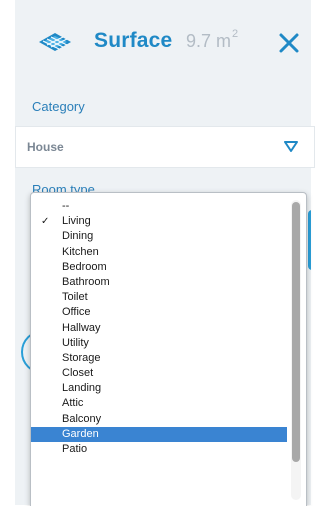 This screenshot has height=506, width=320. What do you see at coordinates (296, 332) in the screenshot?
I see `scrollbar-thumb` at bounding box center [296, 332].